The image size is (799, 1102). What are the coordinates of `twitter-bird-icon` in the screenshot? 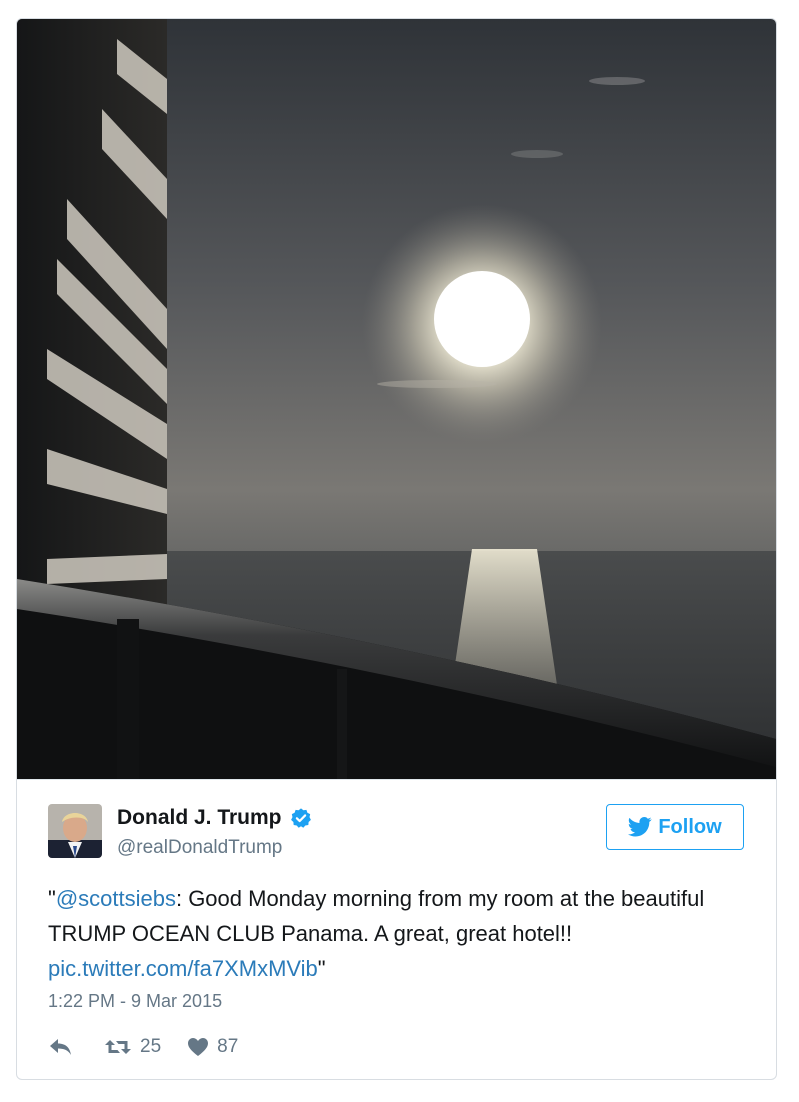 It's located at (640, 827).